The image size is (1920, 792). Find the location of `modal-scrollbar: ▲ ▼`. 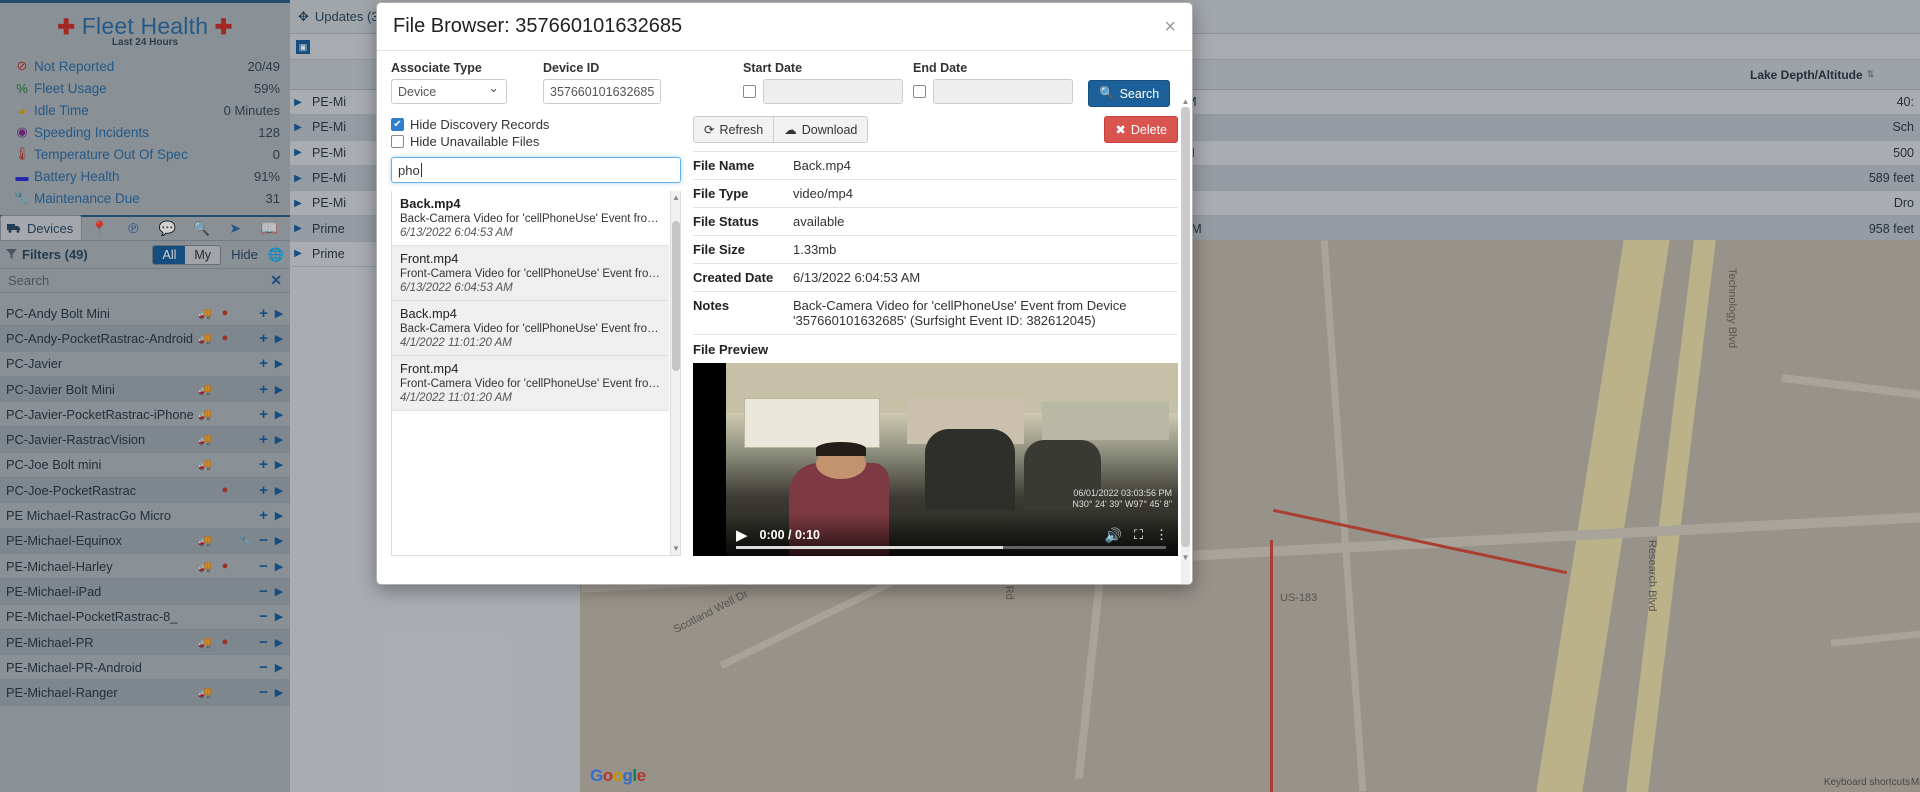

modal-scrollbar: ▲ ▼ is located at coordinates (1185, 340).